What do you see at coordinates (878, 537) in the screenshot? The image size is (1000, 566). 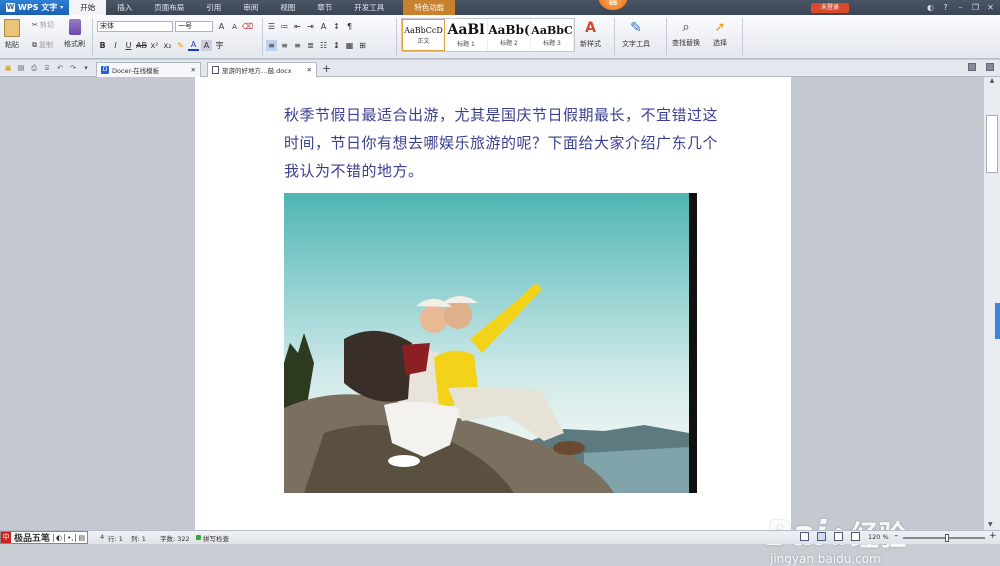 I see `zoom-level: 120 %` at bounding box center [878, 537].